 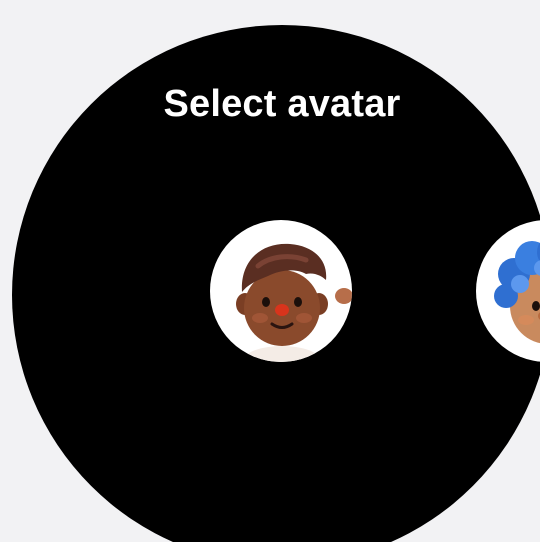 What do you see at coordinates (282, 104) in the screenshot?
I see `screen-title: Select avatar` at bounding box center [282, 104].